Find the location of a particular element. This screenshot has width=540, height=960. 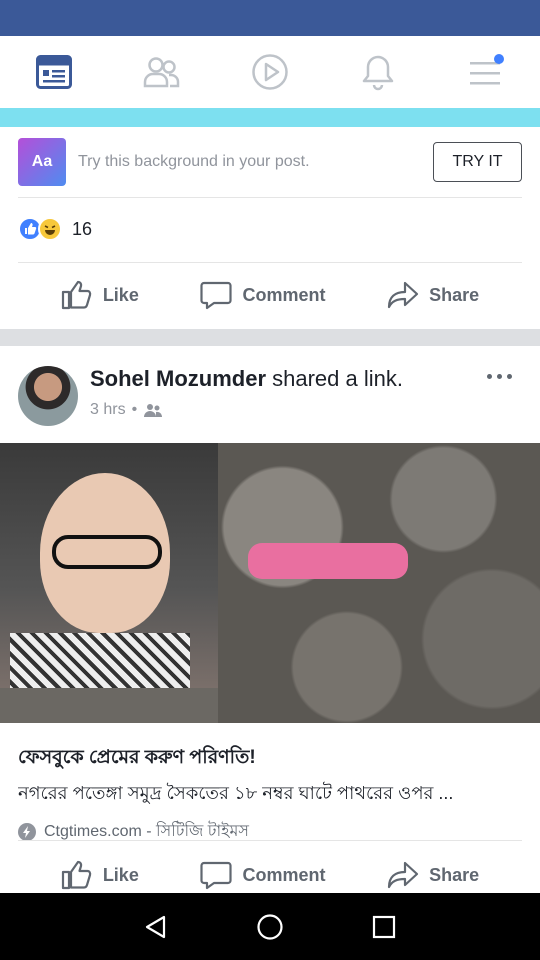

post-time: 3 hrs is located at coordinates (108, 410).